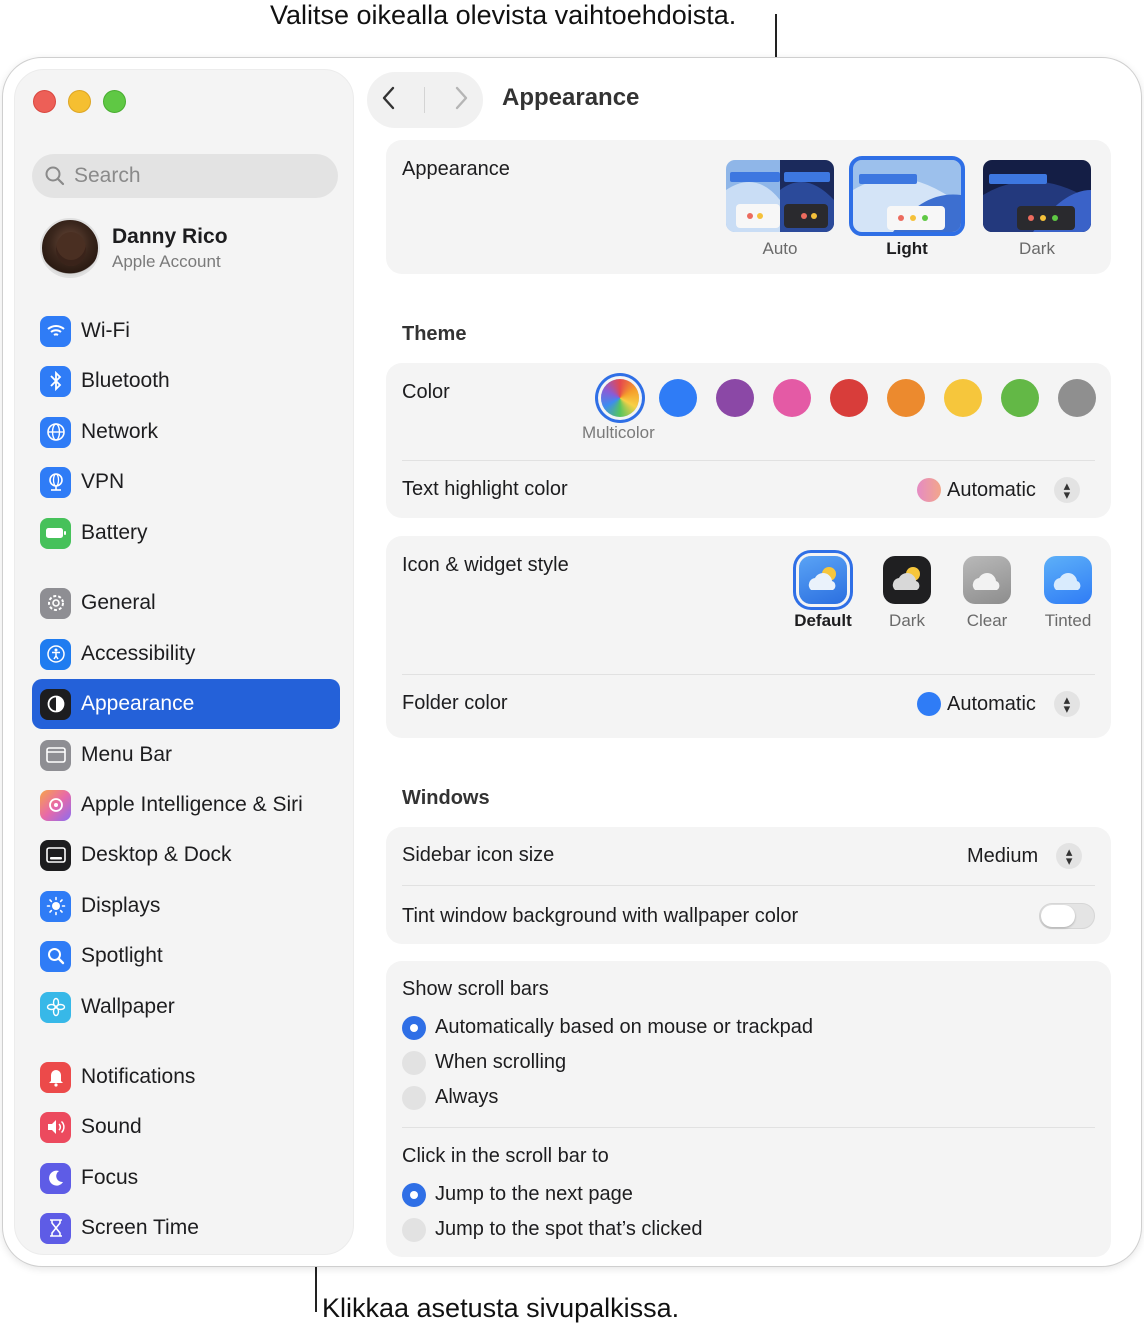 The image size is (1144, 1330). I want to click on search-field: Search, so click(185, 176).